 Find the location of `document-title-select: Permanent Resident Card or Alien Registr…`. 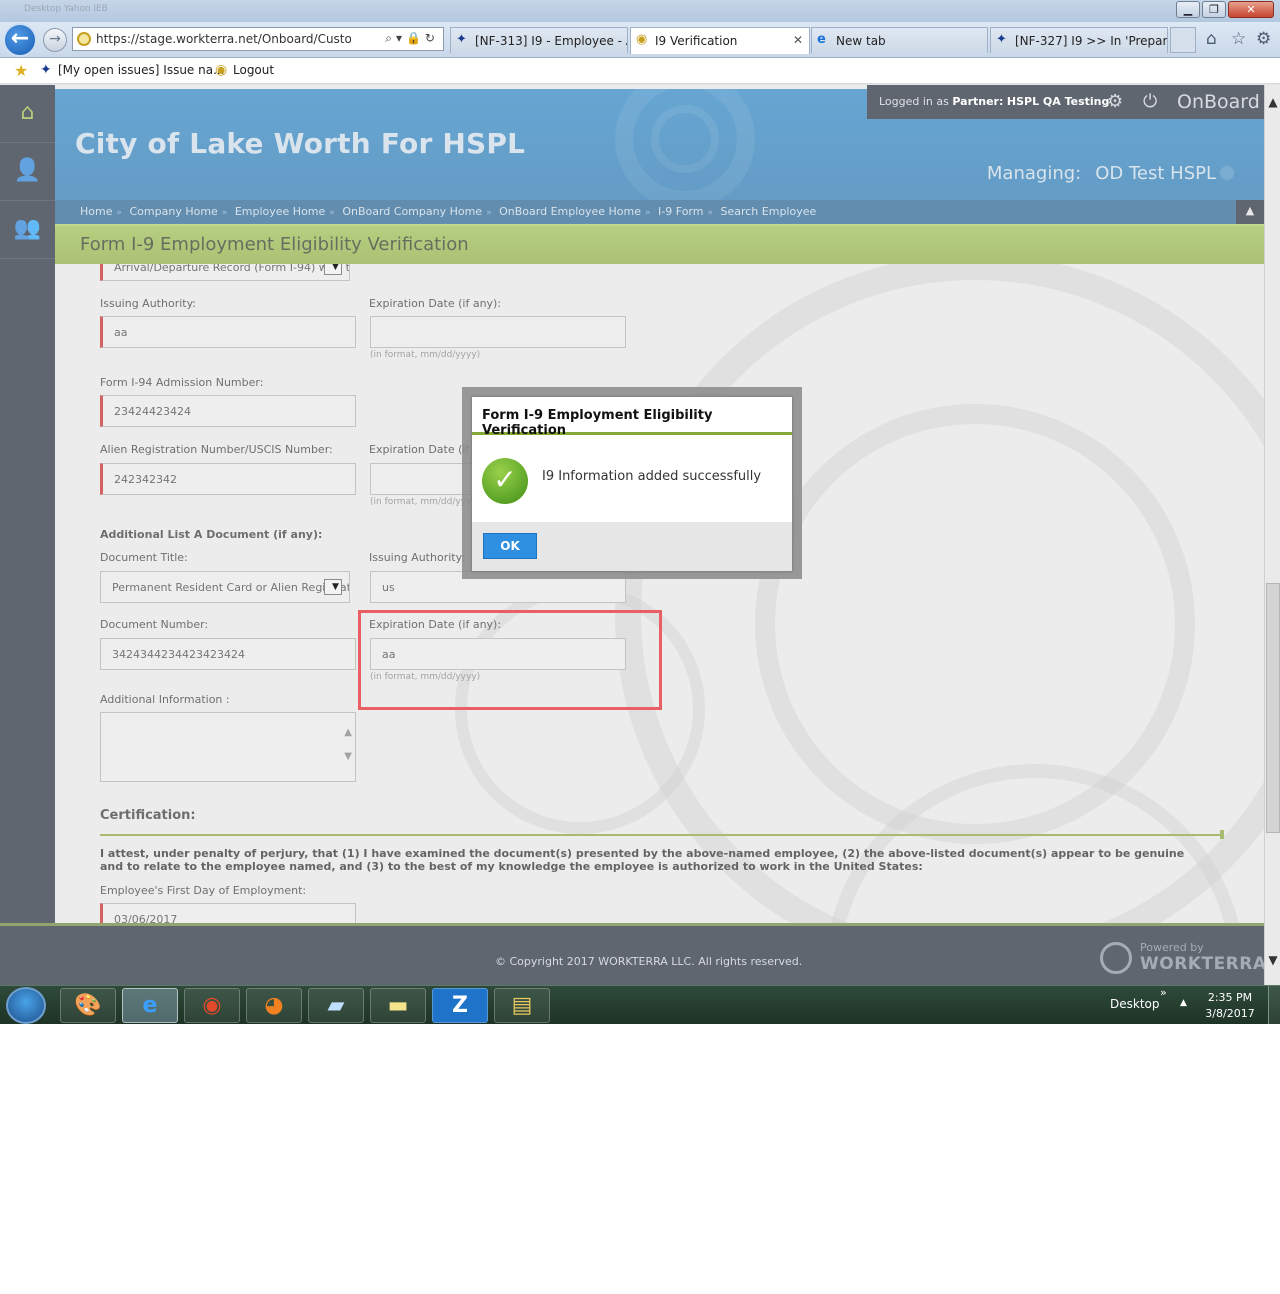

document-title-select: Permanent Resident Card or Alien Registr… is located at coordinates (225, 587).